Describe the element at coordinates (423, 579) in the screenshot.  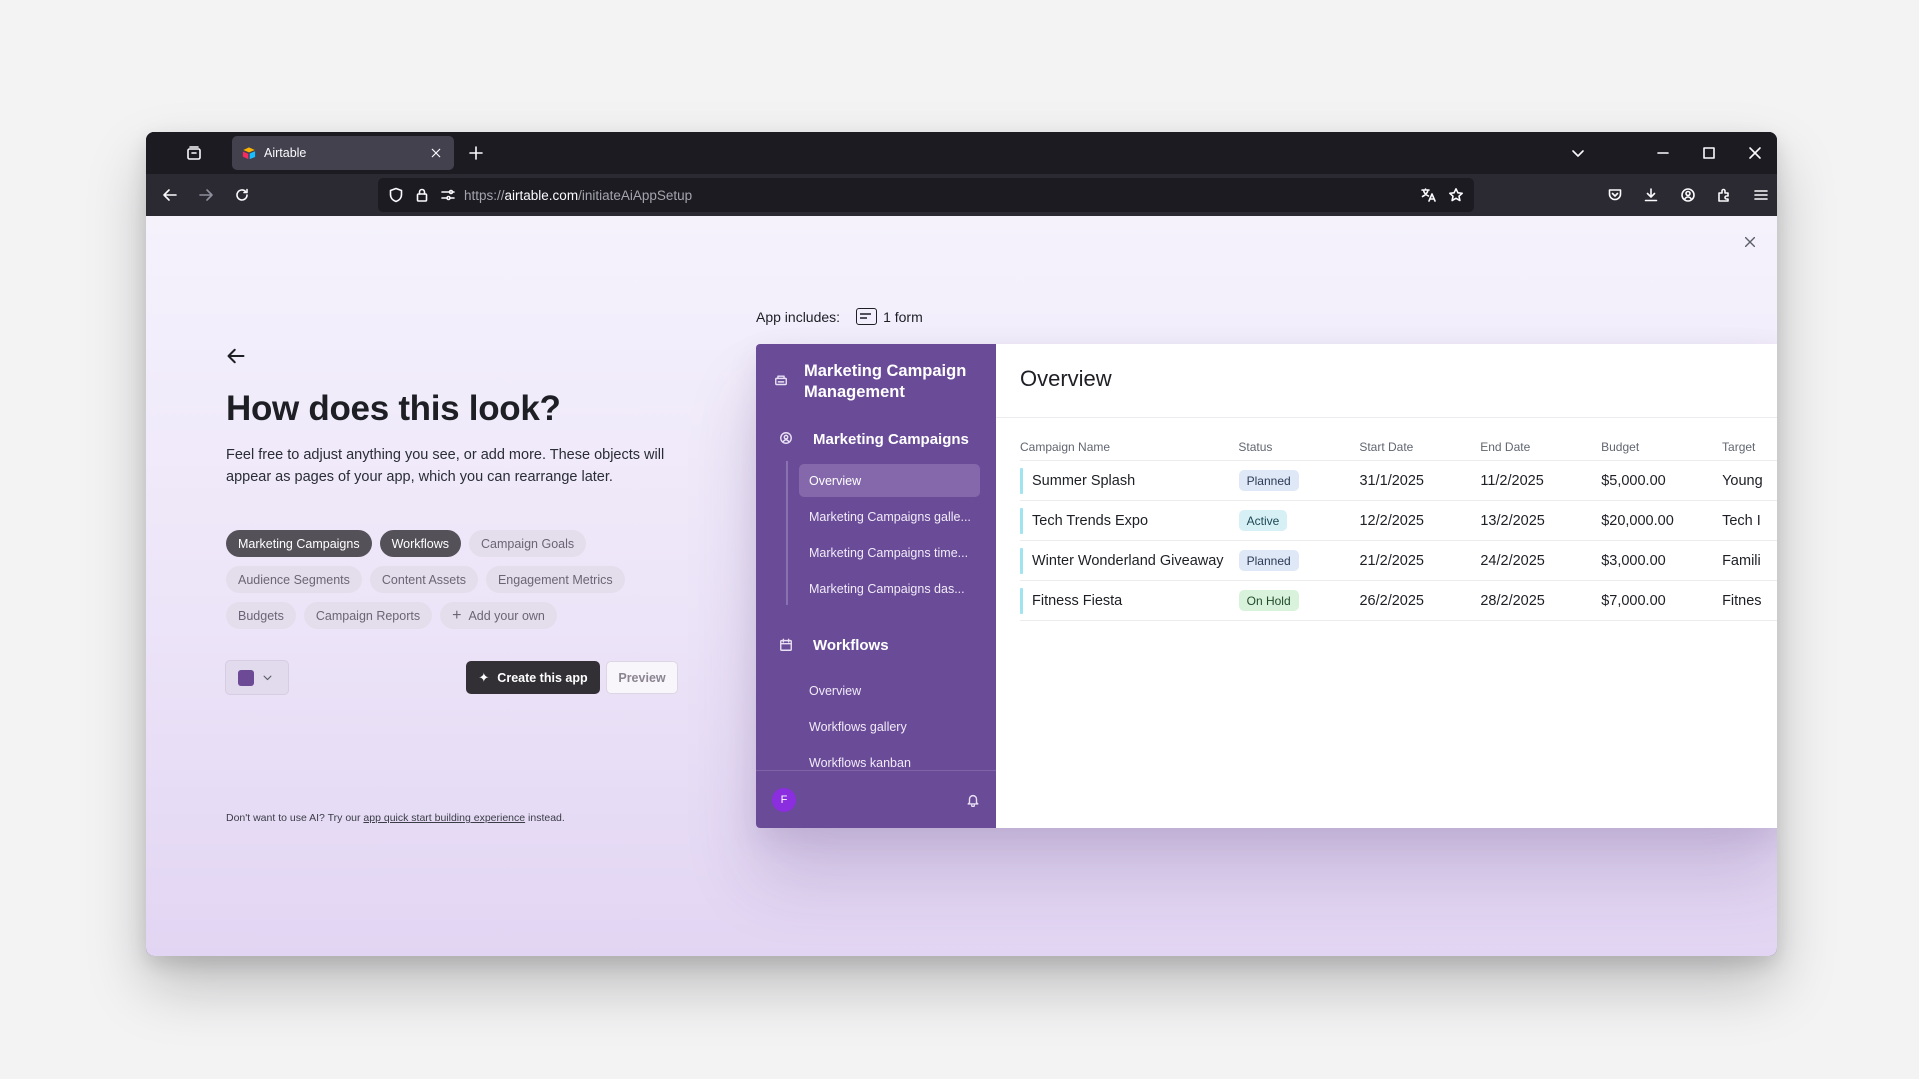
I see `chip-content-assets: Content Assets` at that location.